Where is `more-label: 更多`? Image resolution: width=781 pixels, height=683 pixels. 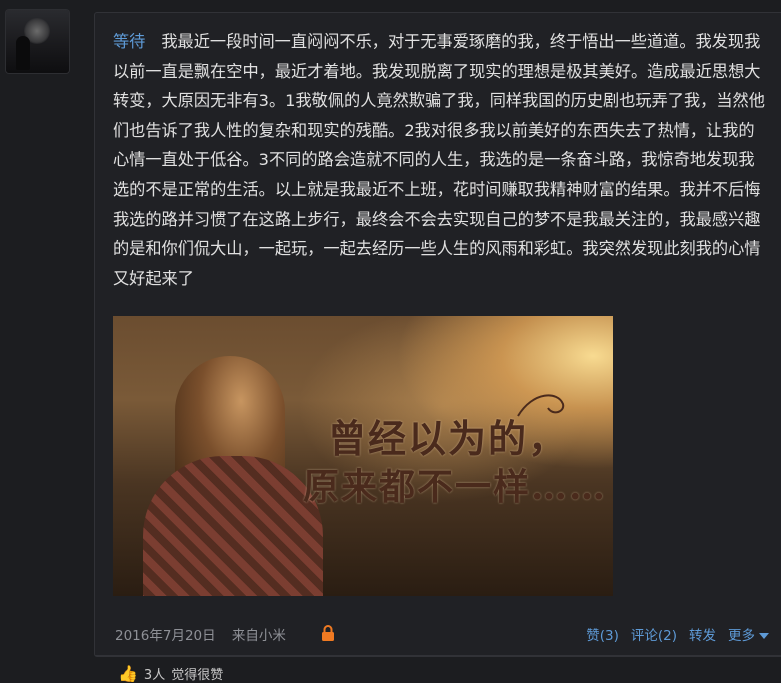
more-label: 更多 is located at coordinates (741, 636).